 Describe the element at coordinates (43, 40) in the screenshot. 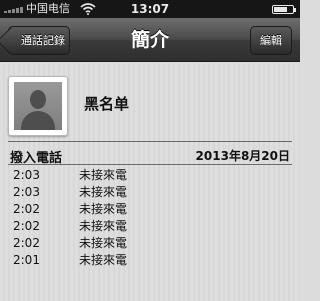

I see `back-button-label: 通話記錄` at that location.